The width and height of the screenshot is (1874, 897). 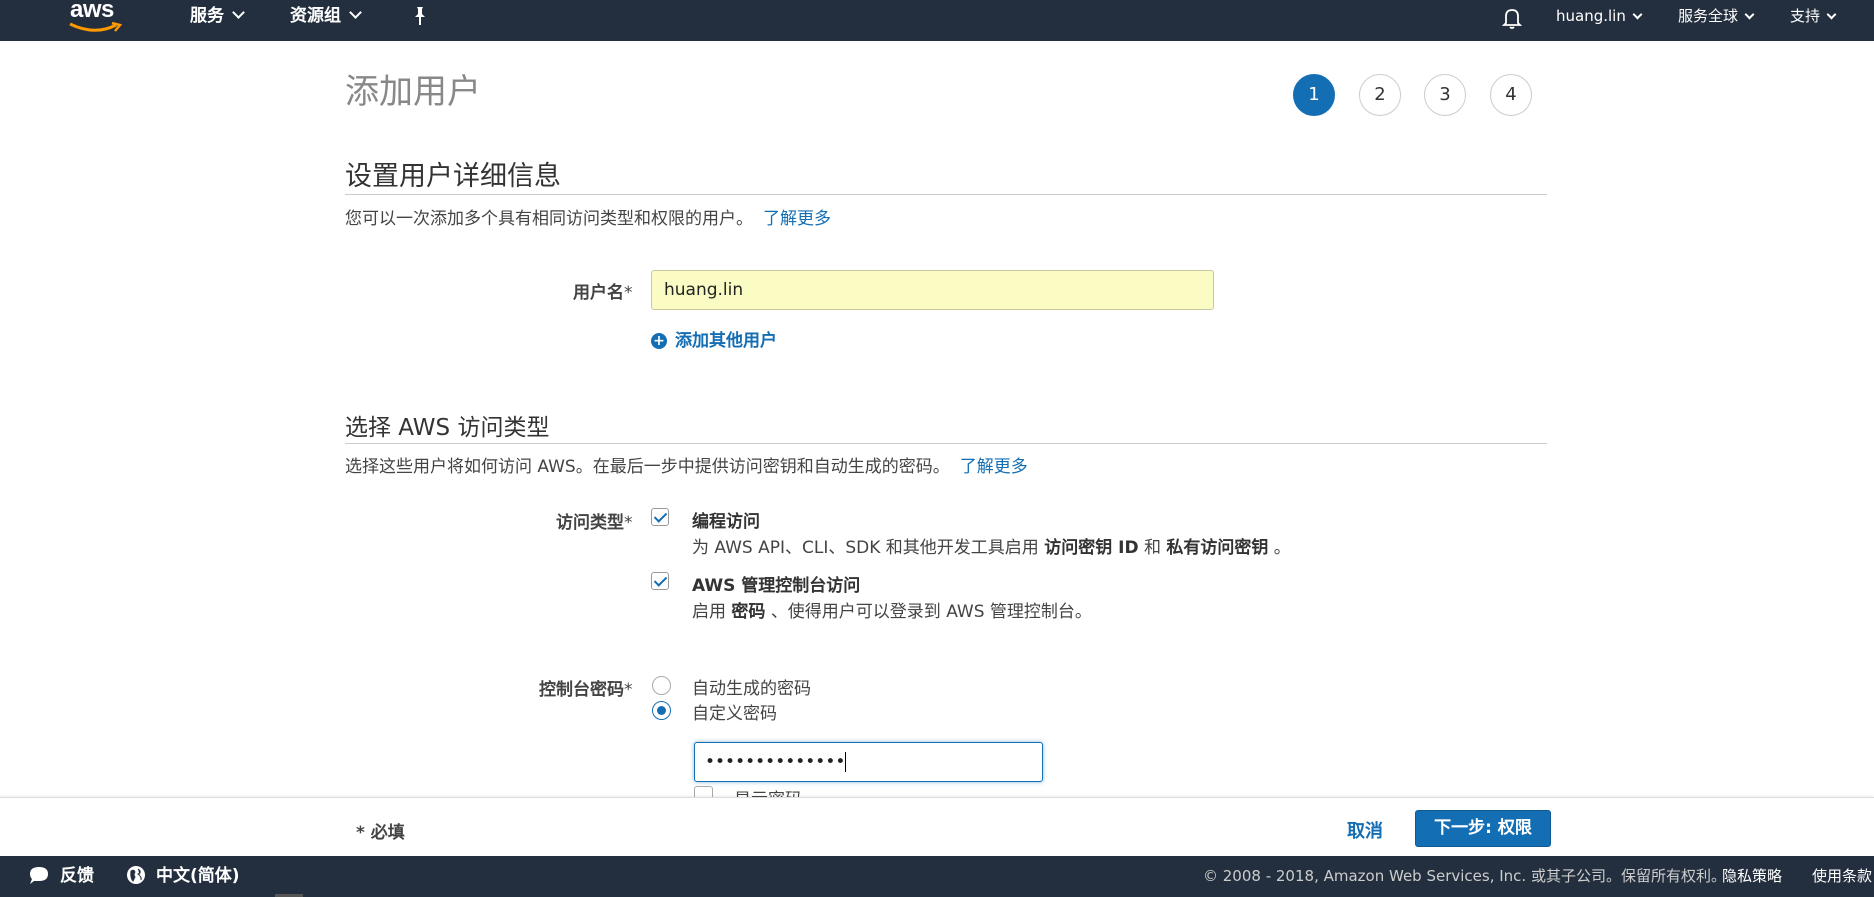 I want to click on language-selector: 中文(简体), so click(x=183, y=876).